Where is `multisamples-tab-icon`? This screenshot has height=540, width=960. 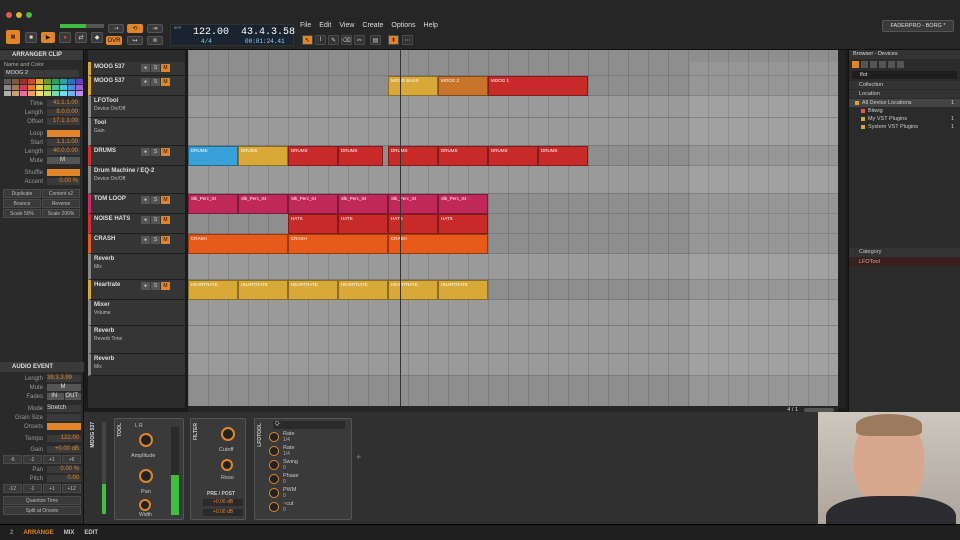 multisamples-tab-icon is located at coordinates (873, 64).